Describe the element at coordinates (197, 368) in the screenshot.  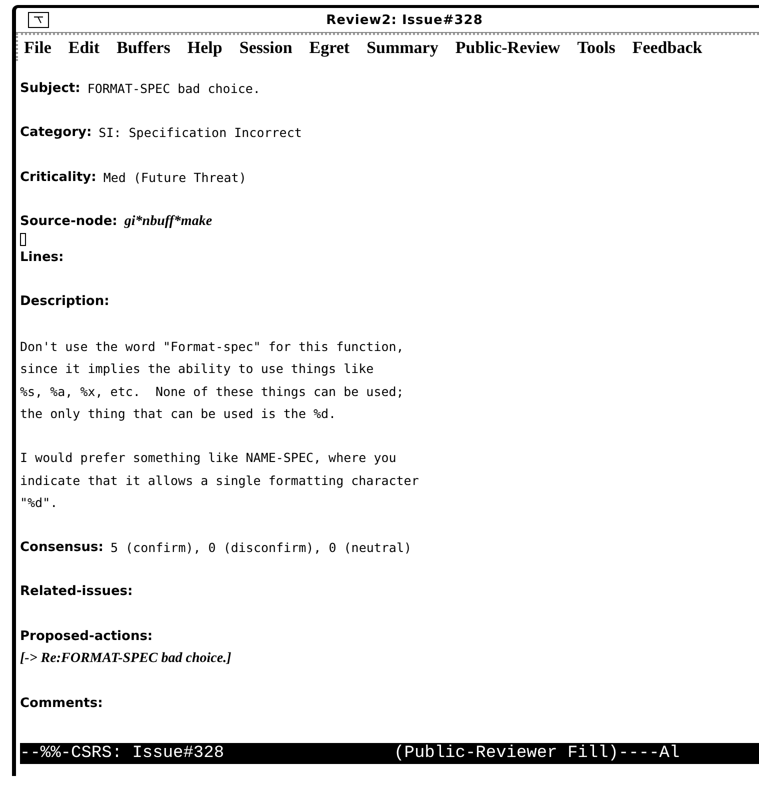
I see `description-text: since it implies the ability to use things like` at that location.